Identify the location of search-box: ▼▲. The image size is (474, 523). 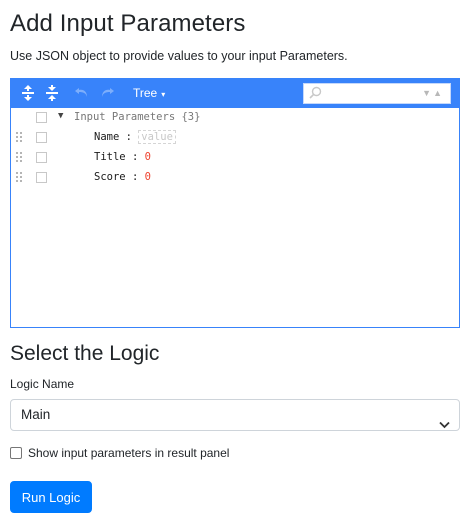
(377, 93).